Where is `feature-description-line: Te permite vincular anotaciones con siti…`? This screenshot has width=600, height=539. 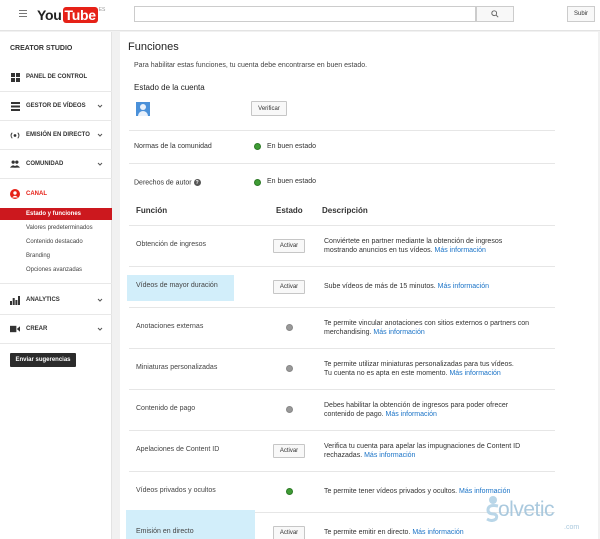 feature-description-line: Te permite vincular anotaciones con siti… is located at coordinates (427, 323).